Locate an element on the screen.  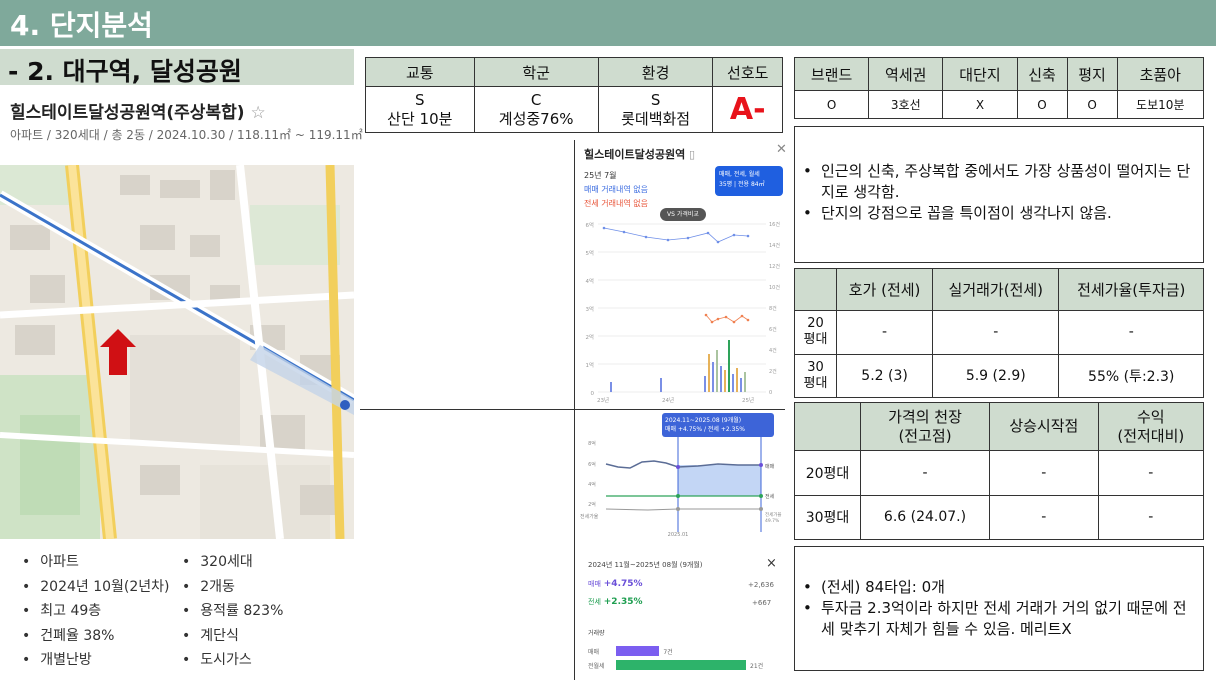
divider-horizontal is located at coordinates (572, 409).